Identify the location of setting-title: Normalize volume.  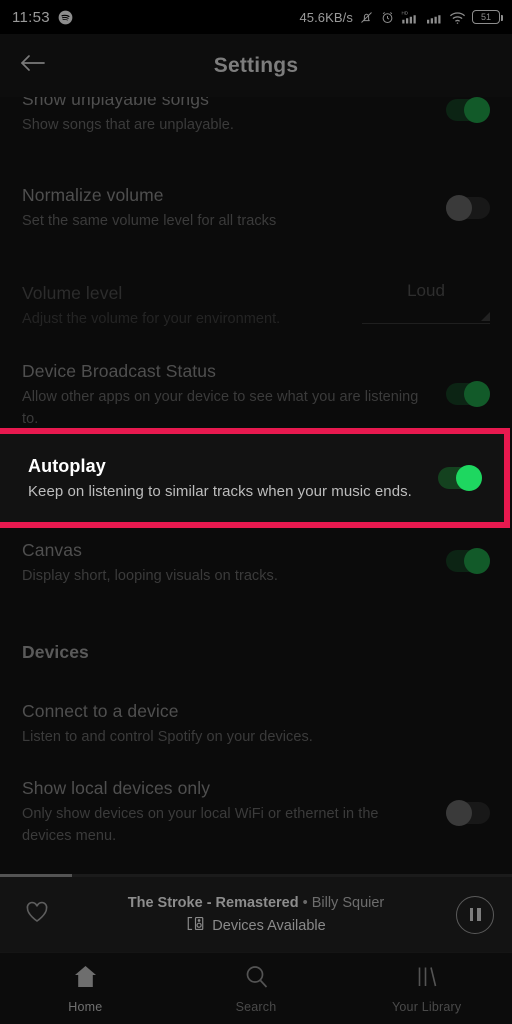
(93, 195).